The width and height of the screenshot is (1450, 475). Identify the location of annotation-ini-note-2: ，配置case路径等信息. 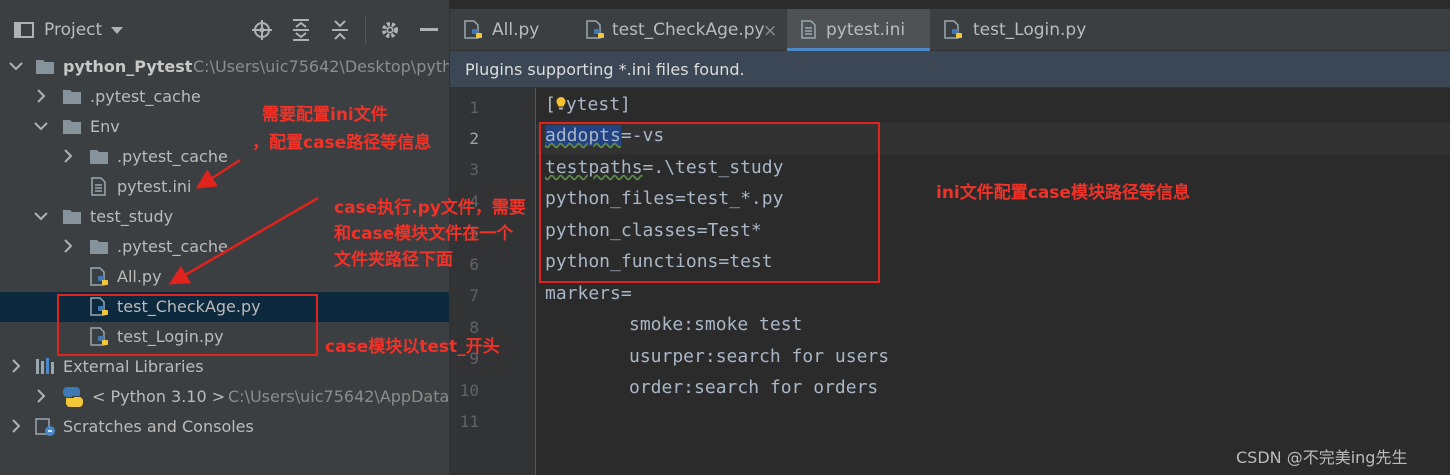
(342, 143).